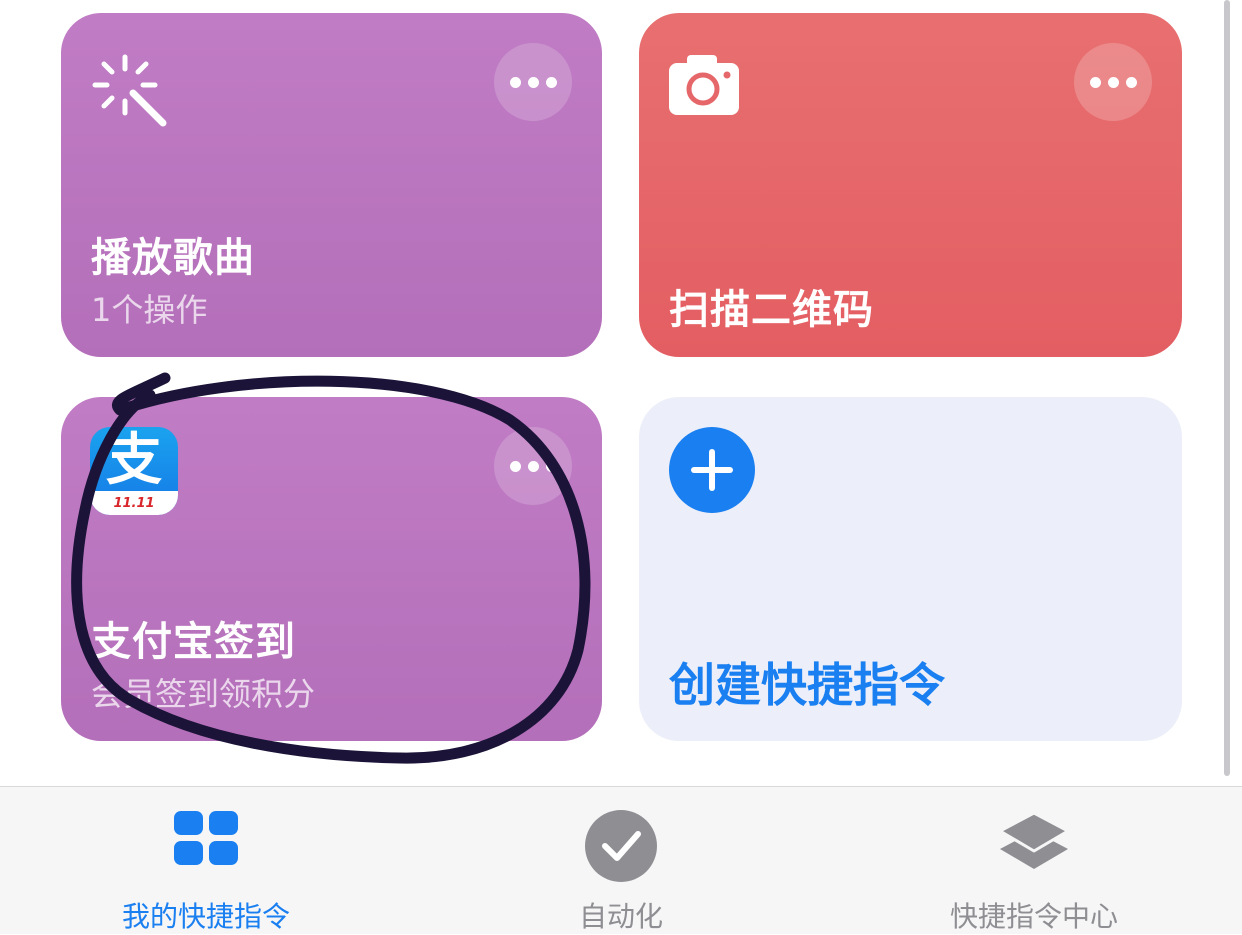  I want to click on shortcut-subtitle: 会员签到领积分, so click(203, 694).